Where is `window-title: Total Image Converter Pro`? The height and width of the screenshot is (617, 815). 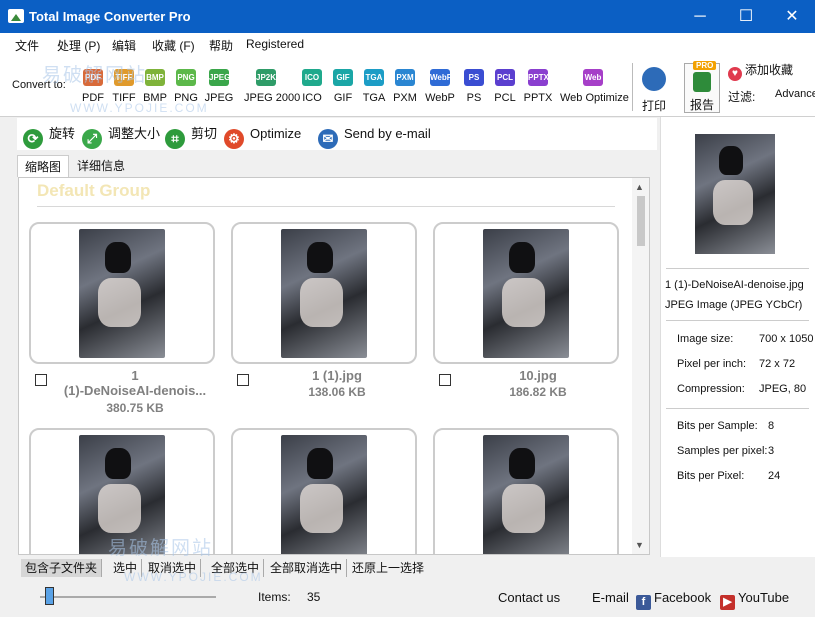
window-title: Total Image Converter Pro is located at coordinates (110, 16).